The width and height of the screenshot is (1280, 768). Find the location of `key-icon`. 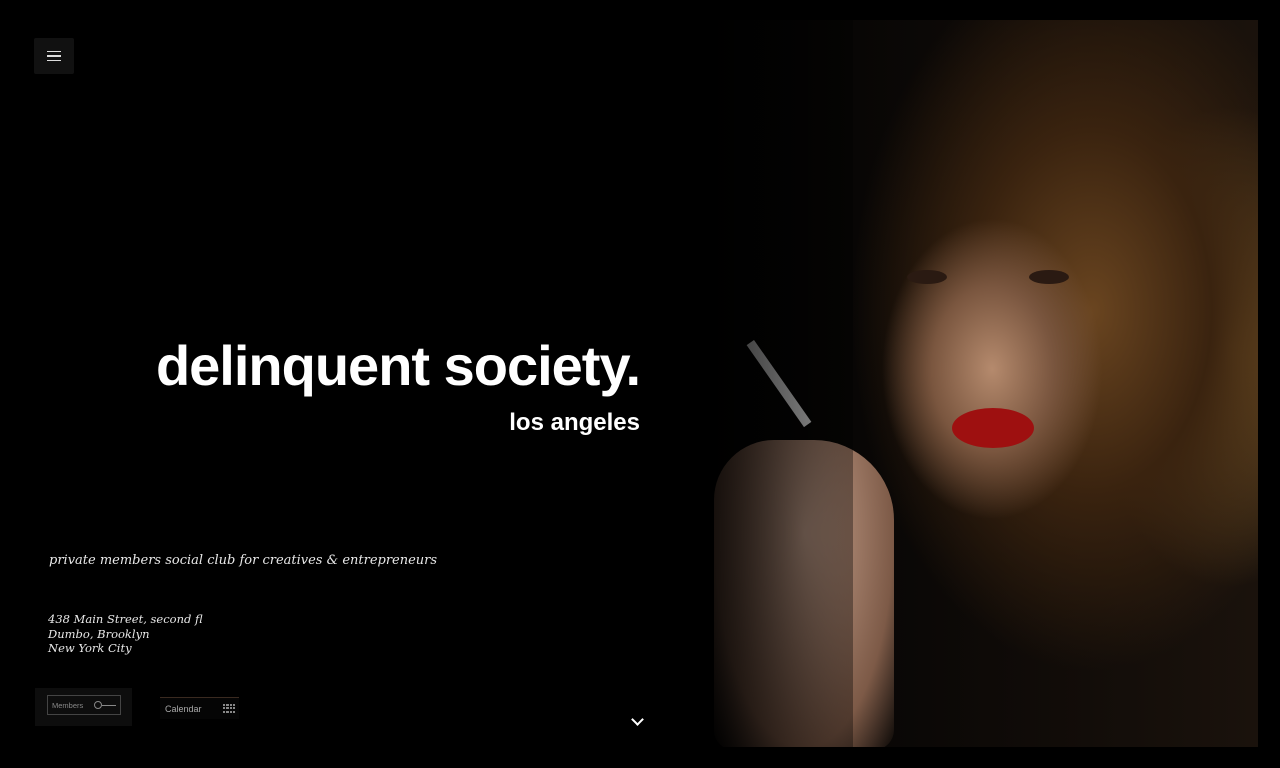

key-icon is located at coordinates (105, 705).